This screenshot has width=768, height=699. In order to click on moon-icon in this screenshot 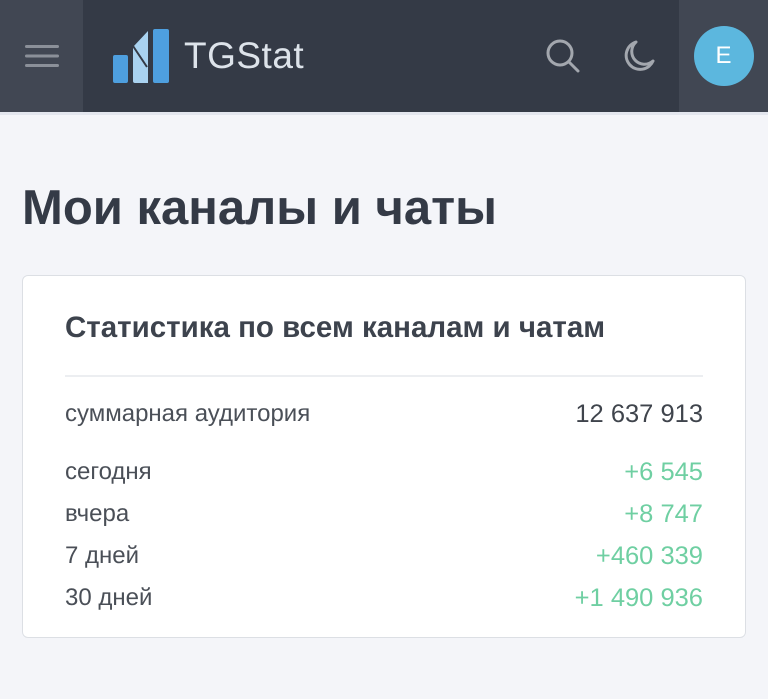, I will do `click(639, 56)`.